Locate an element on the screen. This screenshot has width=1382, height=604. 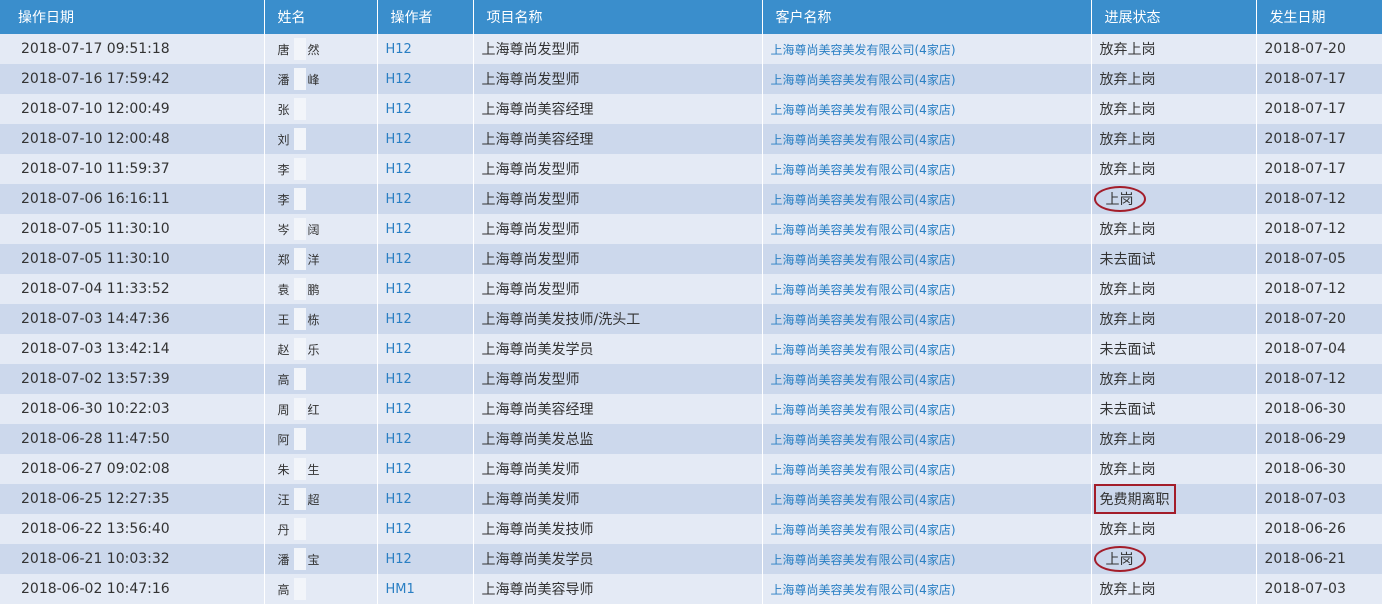
cell-operate-date: 2018-07-10 12:00:49 is located at coordinates (132, 109).